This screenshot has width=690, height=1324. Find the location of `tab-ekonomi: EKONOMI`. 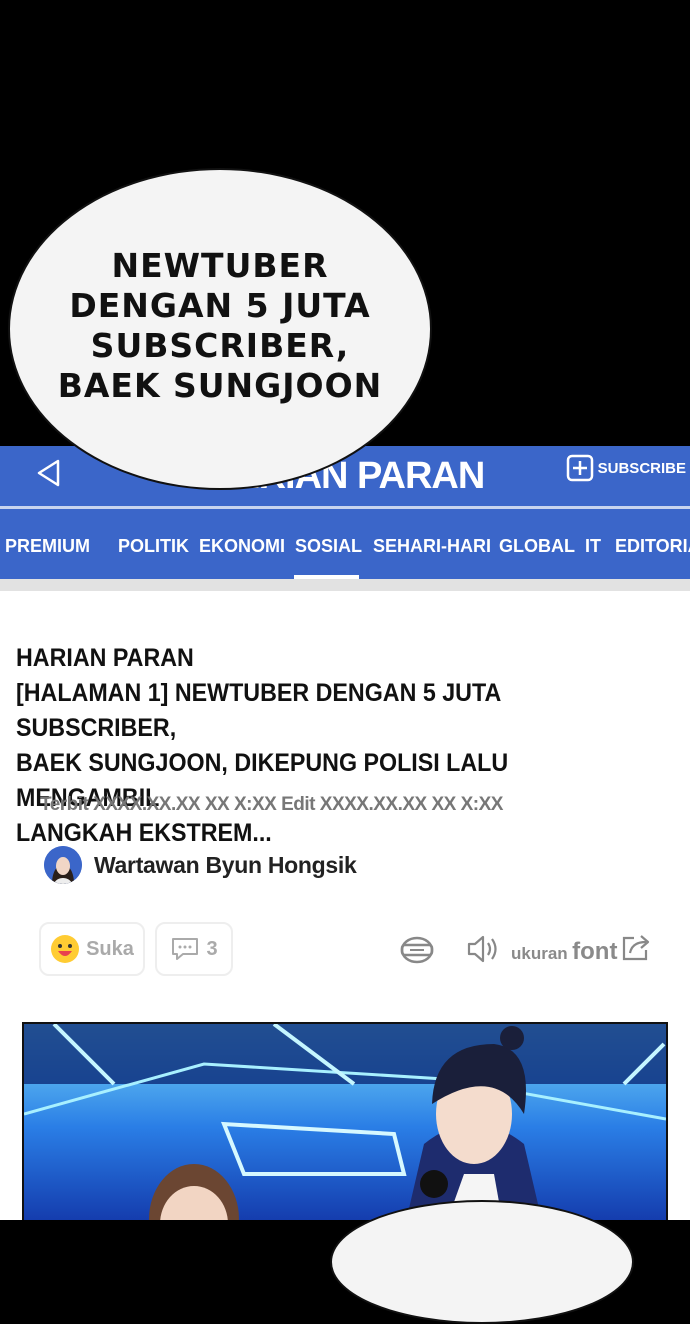

tab-ekonomi: EKONOMI is located at coordinates (242, 546).